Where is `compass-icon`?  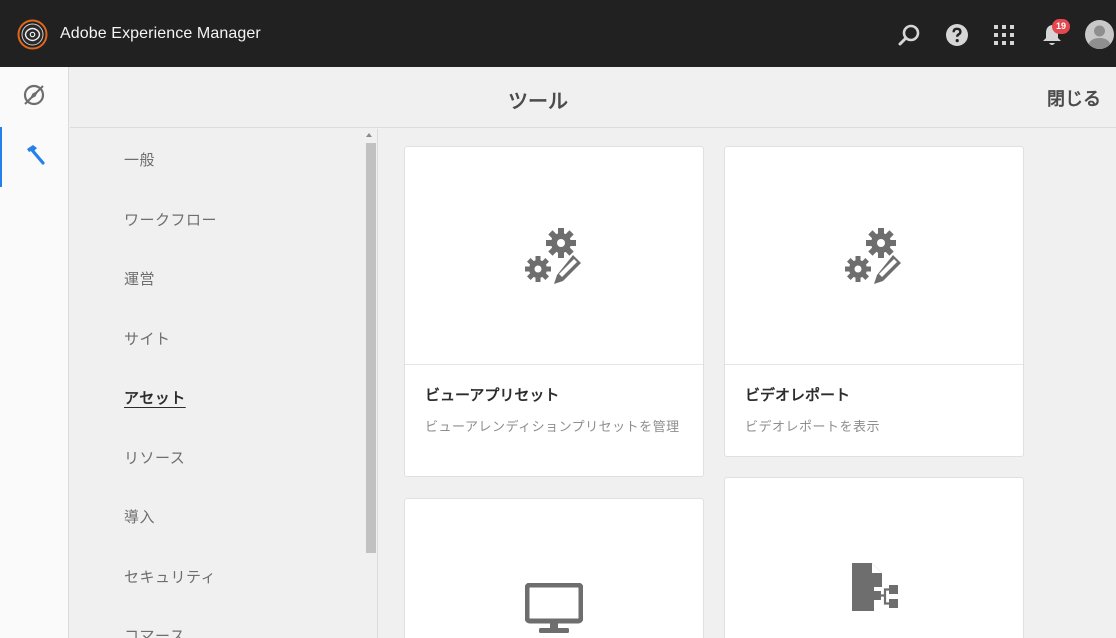 compass-icon is located at coordinates (34, 97).